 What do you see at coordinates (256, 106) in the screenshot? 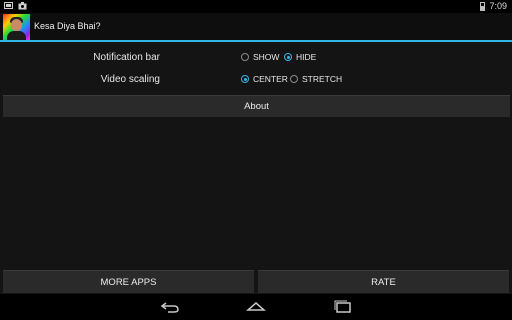
I see `about-button: About` at bounding box center [256, 106].